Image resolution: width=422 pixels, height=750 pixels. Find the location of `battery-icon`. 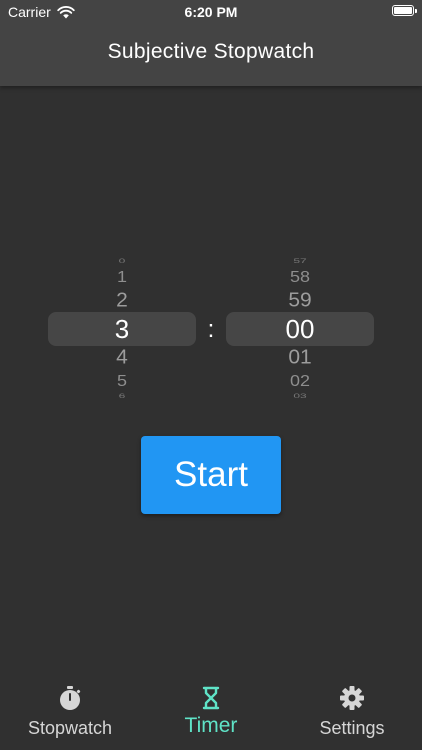

battery-icon is located at coordinates (404, 10).